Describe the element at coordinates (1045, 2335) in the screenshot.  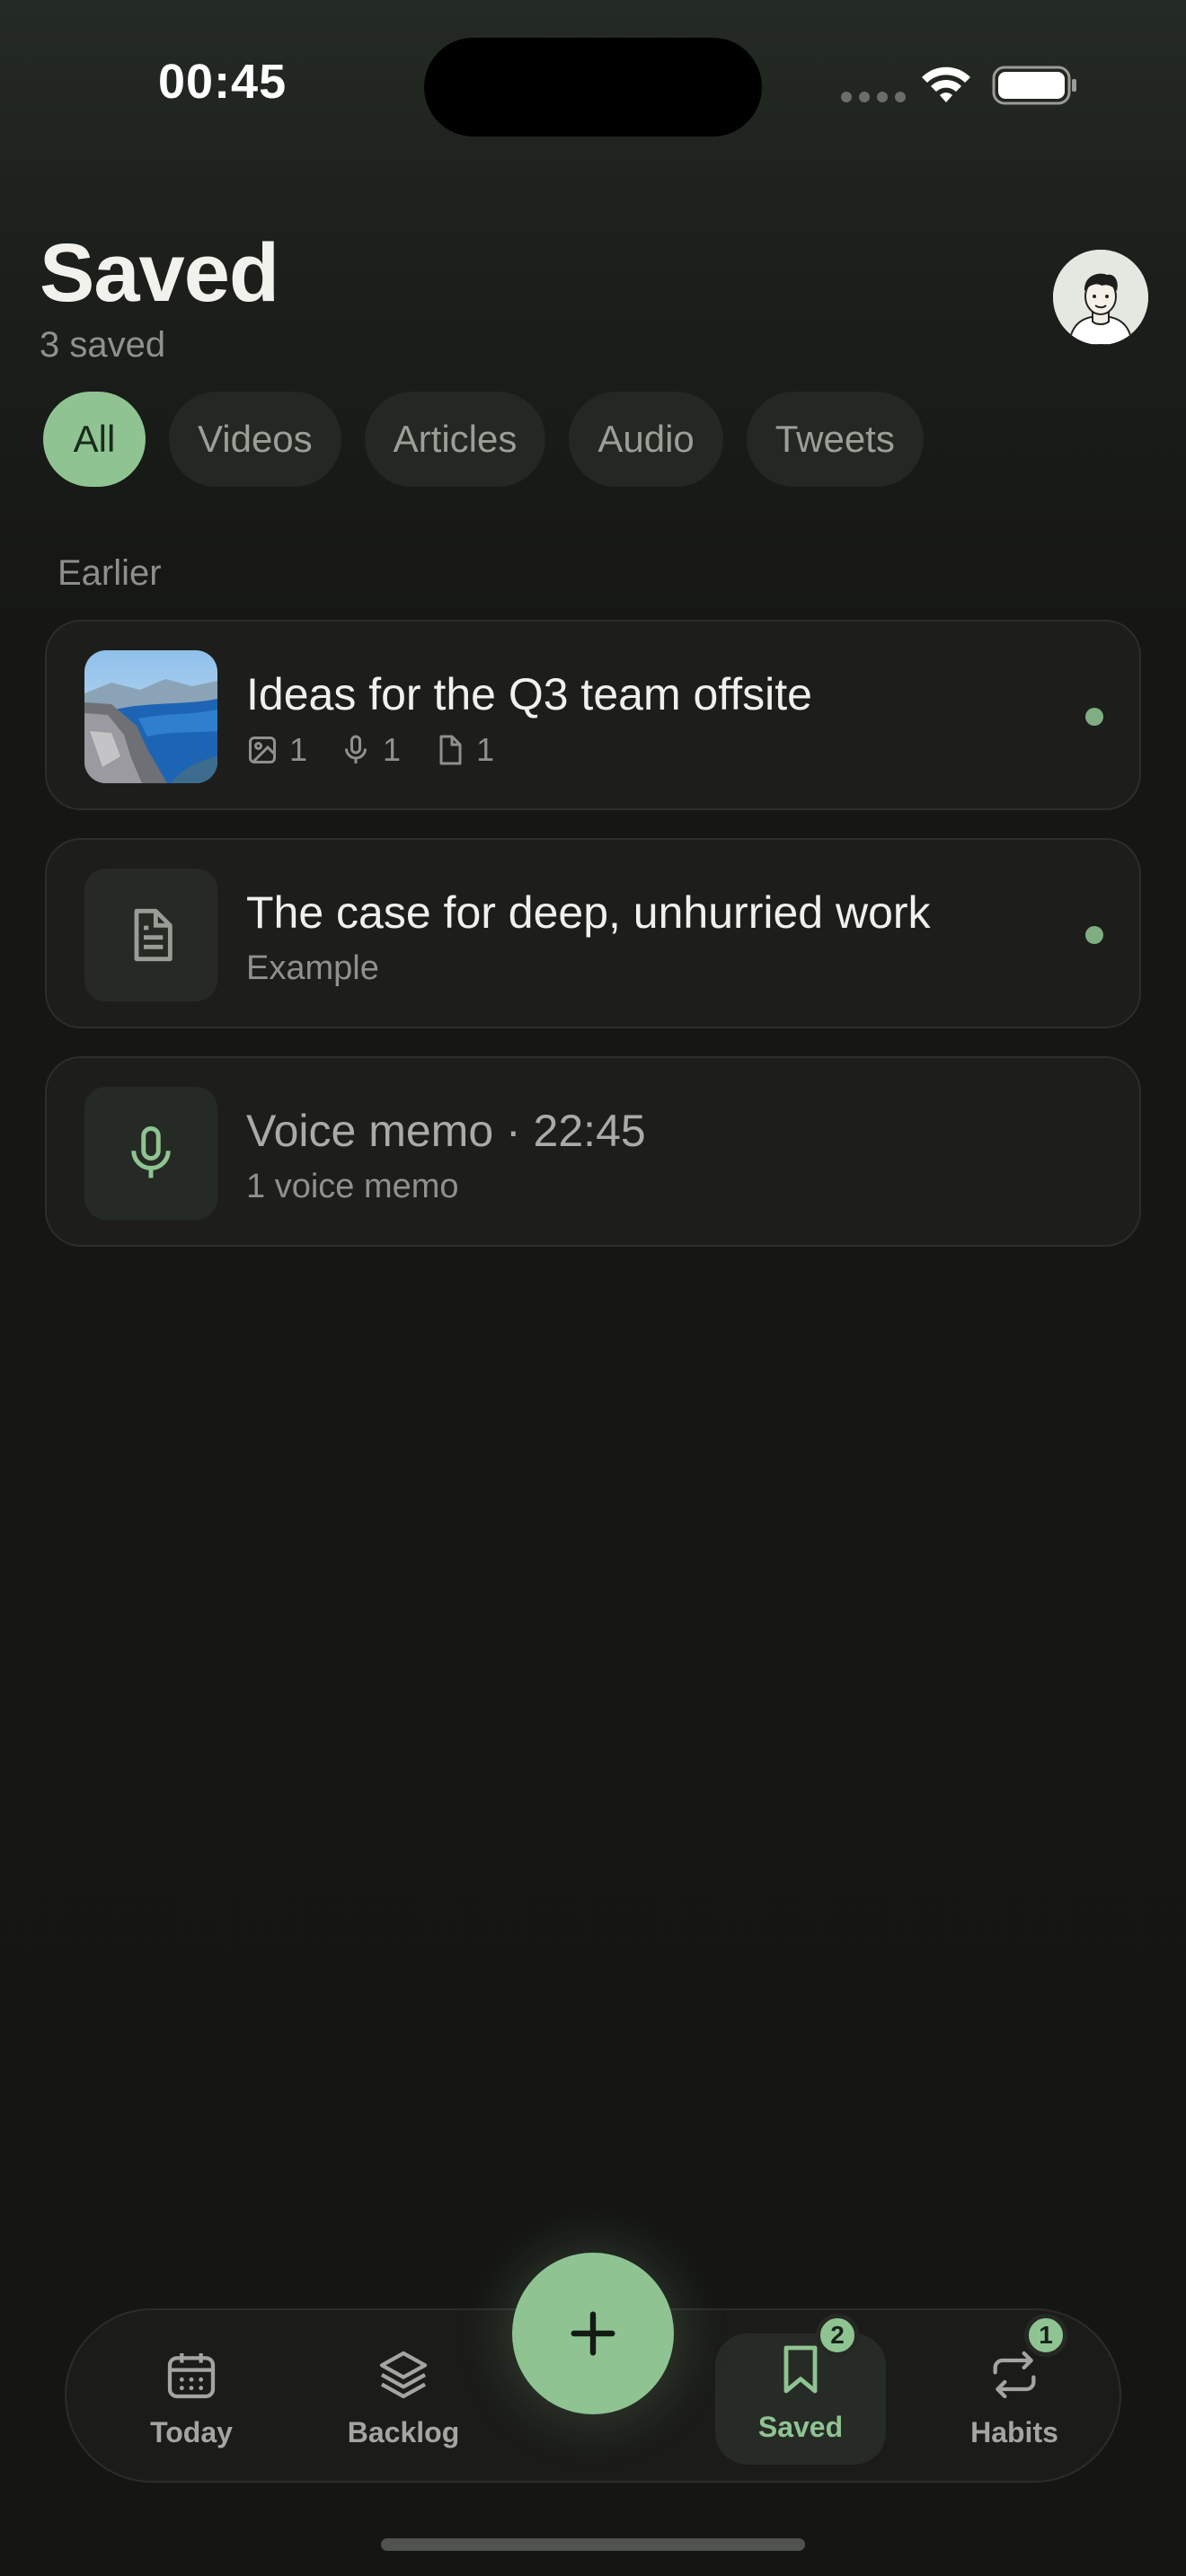
I see `habits-count-badge: 1` at that location.